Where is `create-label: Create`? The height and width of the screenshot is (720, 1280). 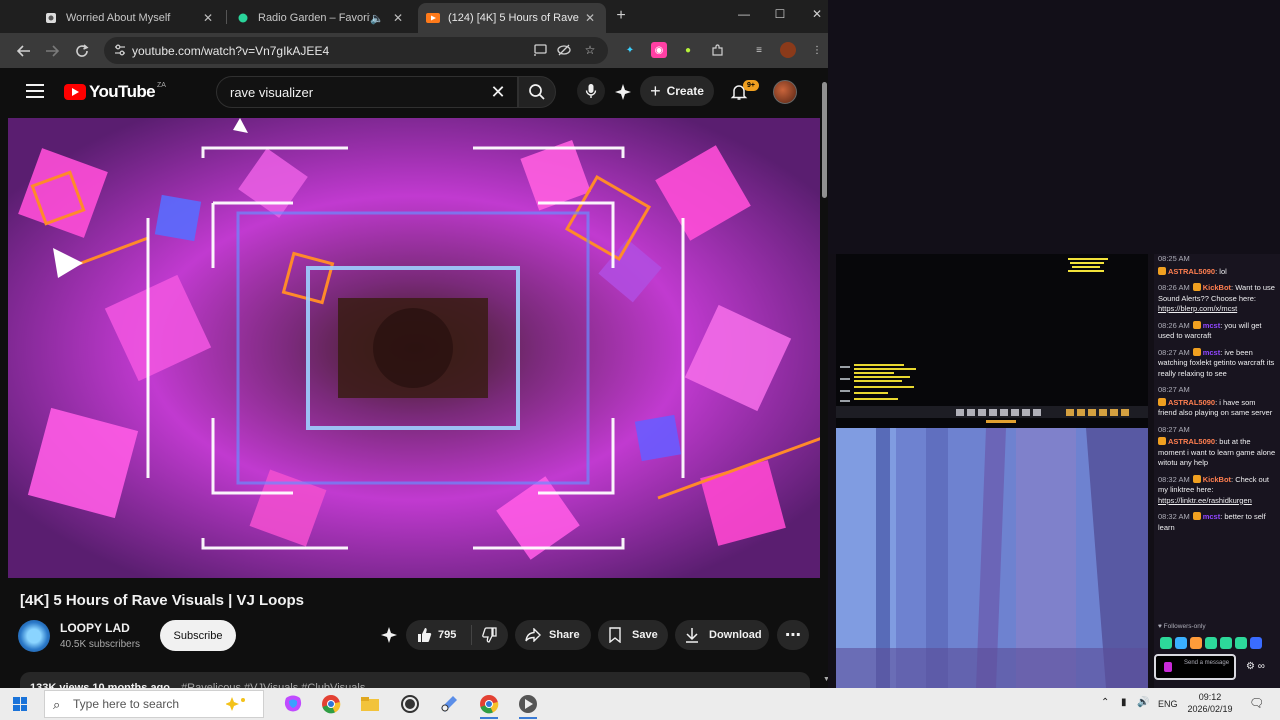
create-label: Create is located at coordinates (685, 91).